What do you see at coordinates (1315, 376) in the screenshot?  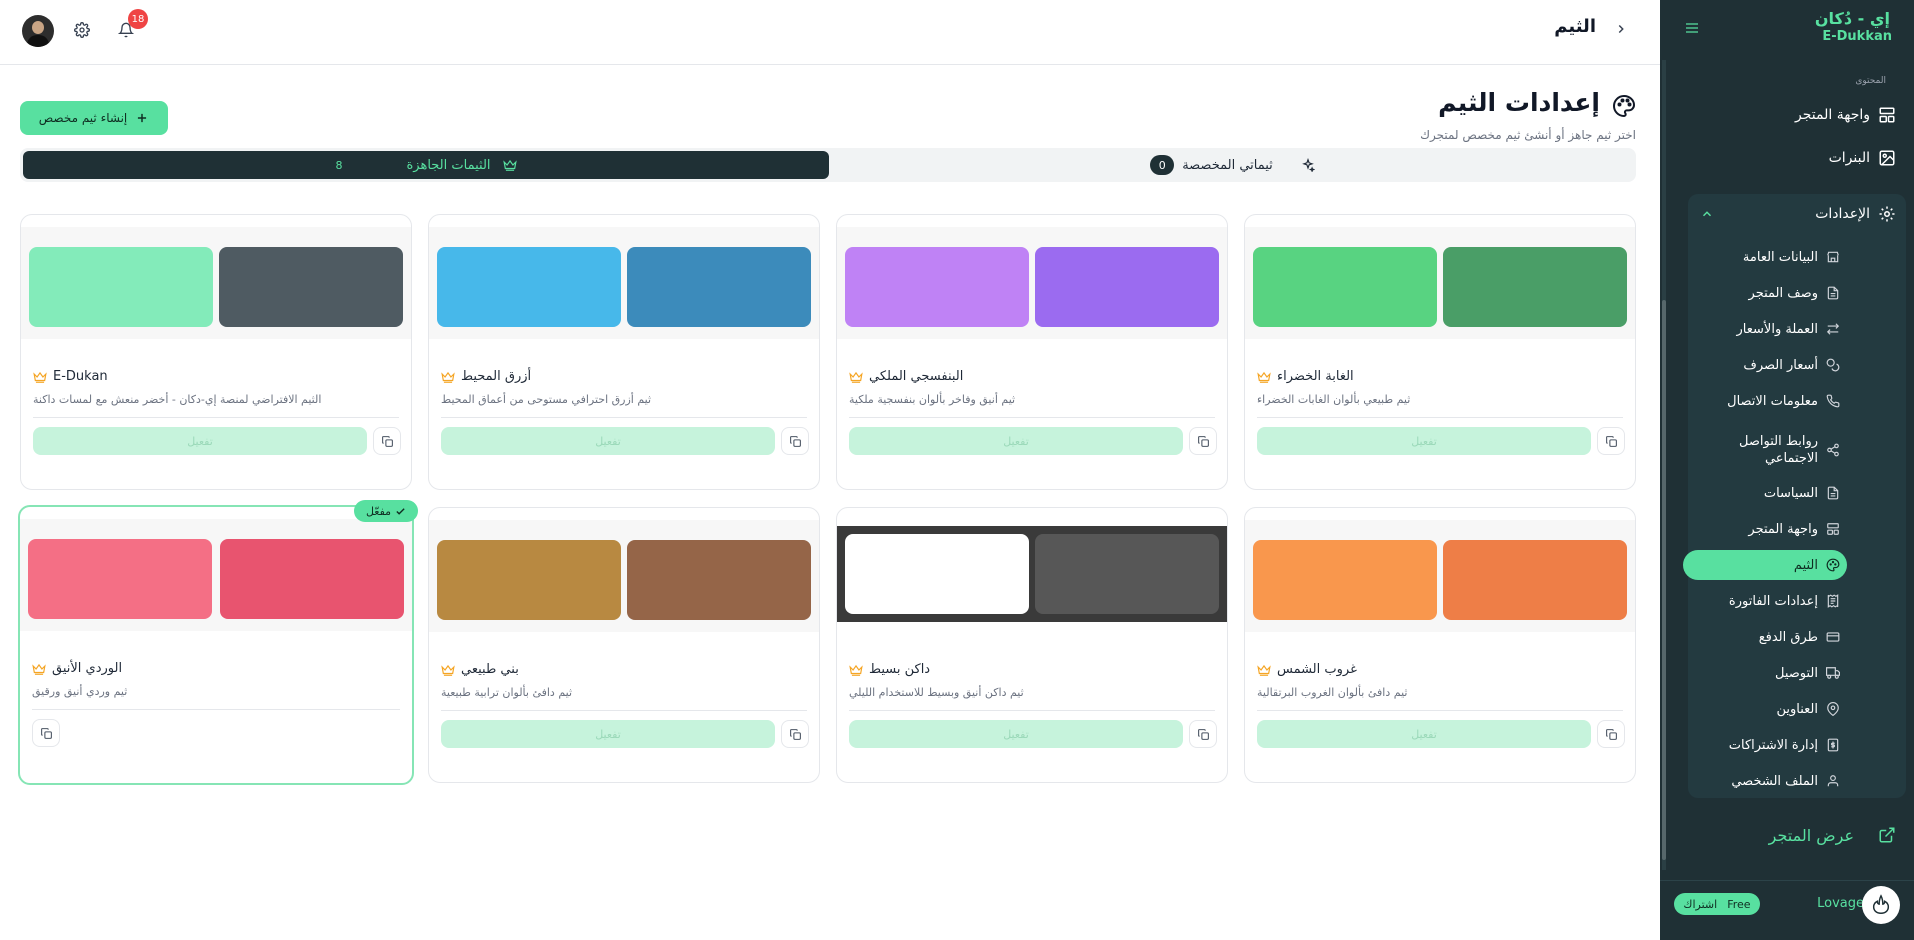 I see `theme-name: الغابة الخضراء` at bounding box center [1315, 376].